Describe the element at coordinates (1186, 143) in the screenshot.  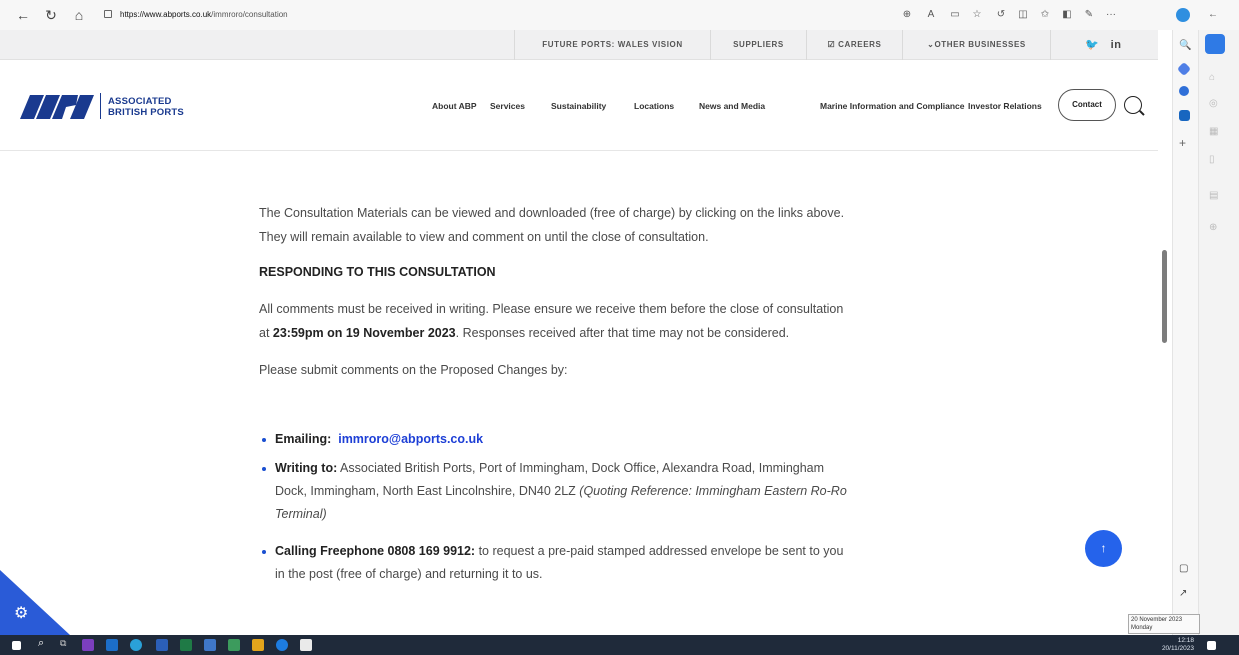
I see `add-icon: +` at that location.